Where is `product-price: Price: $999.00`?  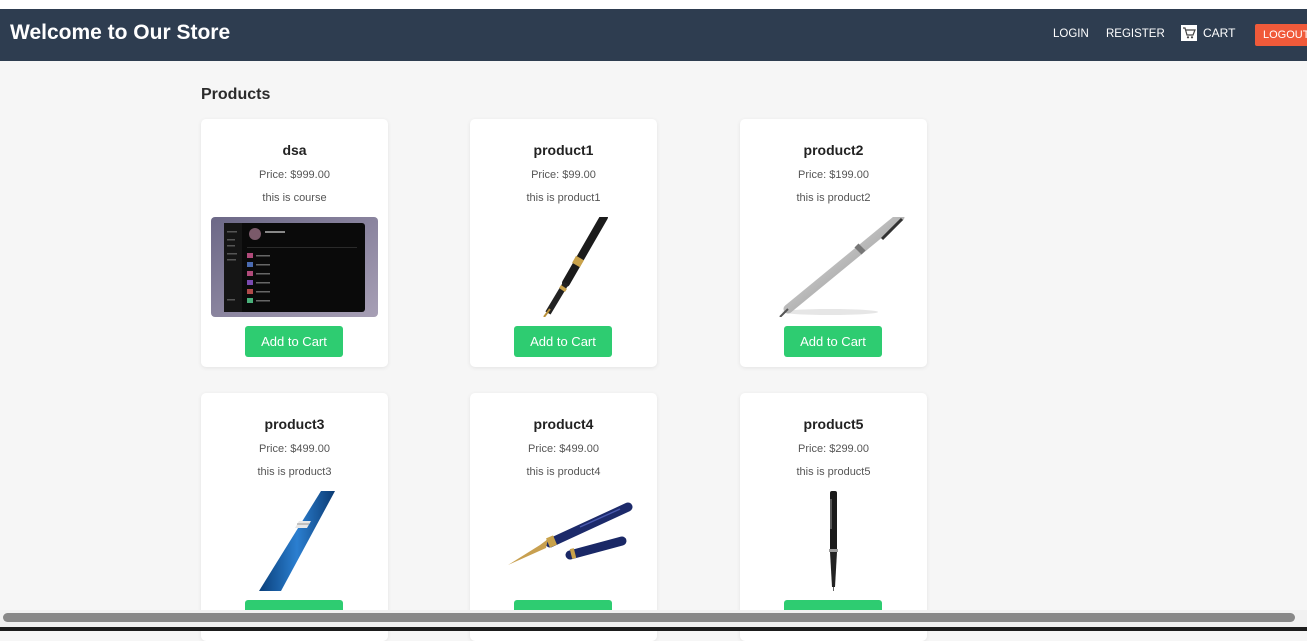 product-price: Price: $999.00 is located at coordinates (294, 175).